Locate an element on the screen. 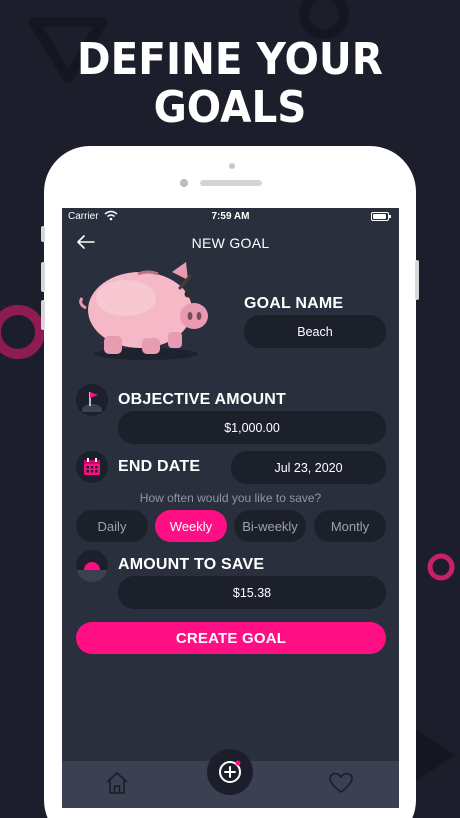 This screenshot has height=818, width=460. tab-bar is located at coordinates (230, 778).